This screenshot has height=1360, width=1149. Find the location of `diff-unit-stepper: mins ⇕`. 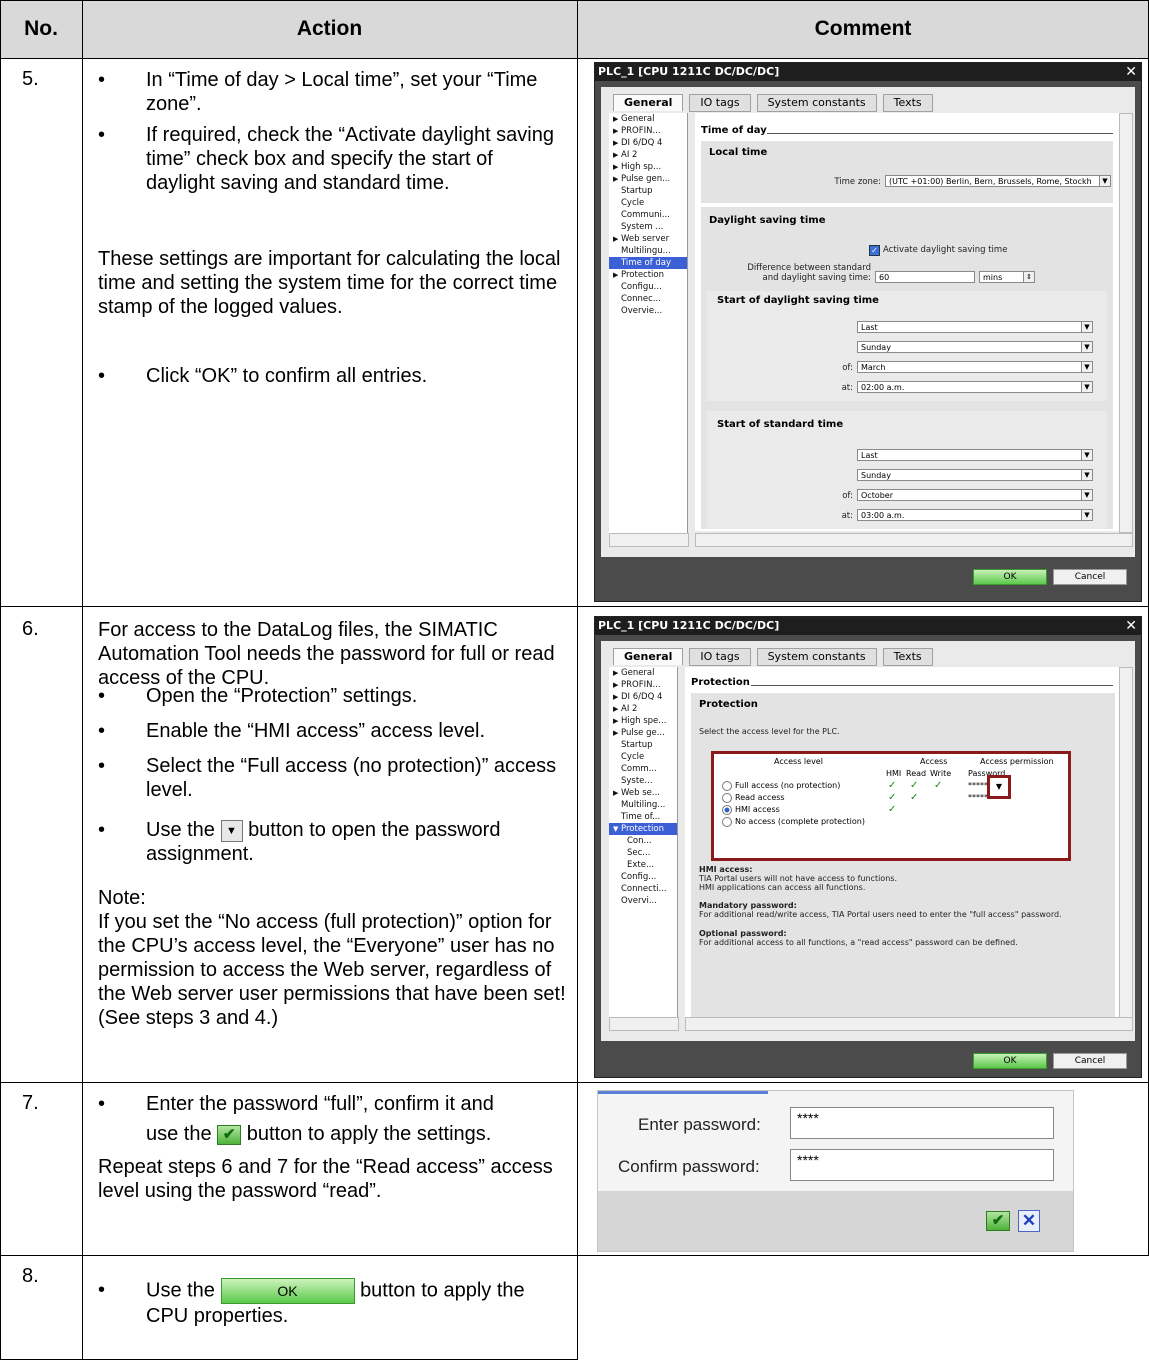

diff-unit-stepper: mins ⇕ is located at coordinates (1007, 277).